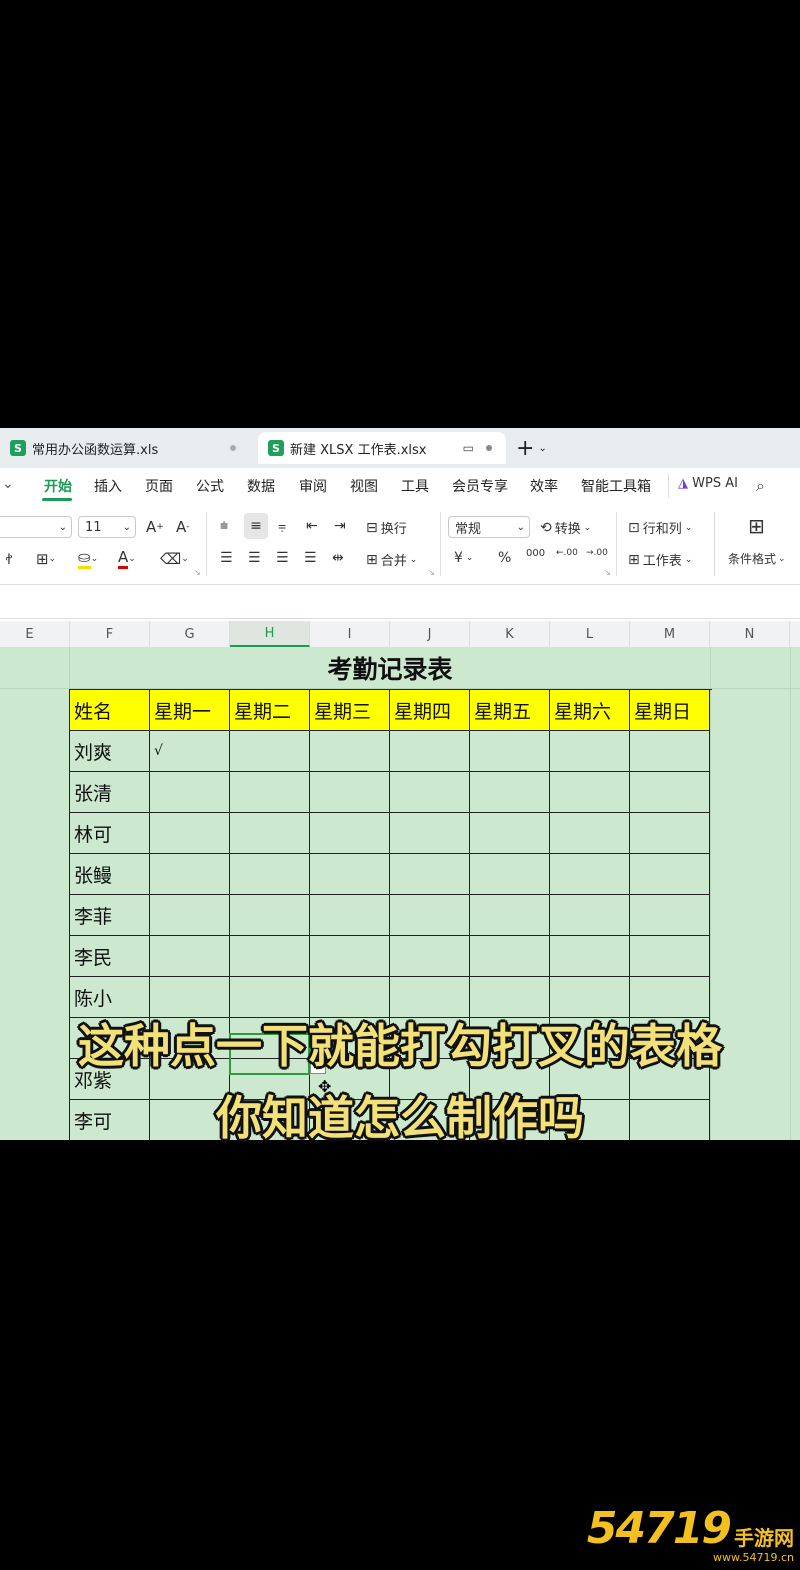  Describe the element at coordinates (254, 558) in the screenshot. I see `align-center-icon: ☰` at that location.